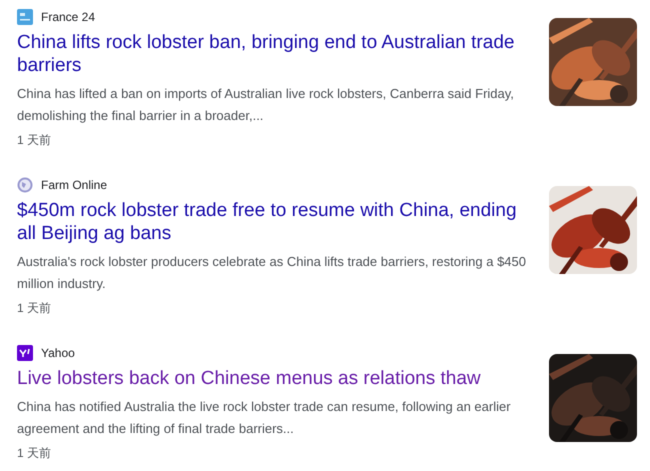  Describe the element at coordinates (25, 17) in the screenshot. I see `tile-icon` at that location.